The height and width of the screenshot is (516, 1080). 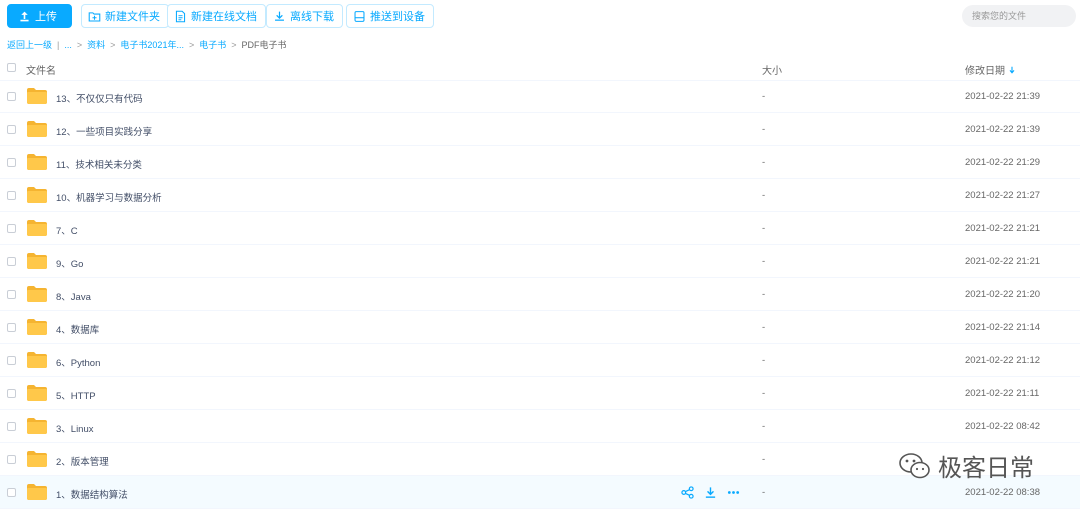 I want to click on file-name: 8、Java, so click(x=73, y=296).